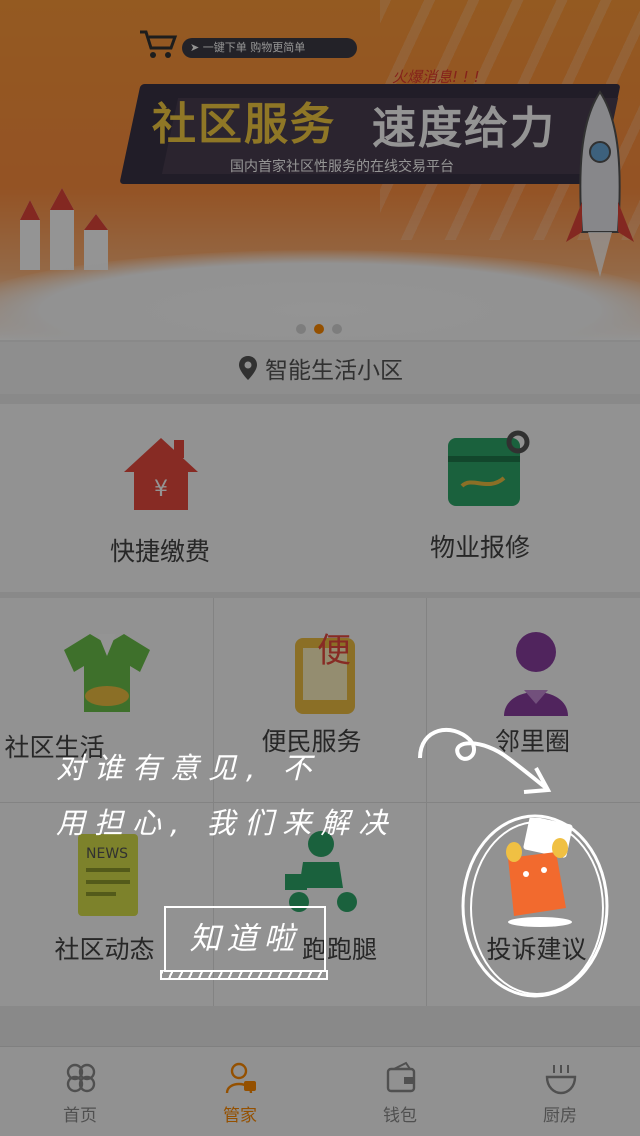 The height and width of the screenshot is (1136, 640). Describe the element at coordinates (244, 975) in the screenshot. I see `got-it-underline` at that location.